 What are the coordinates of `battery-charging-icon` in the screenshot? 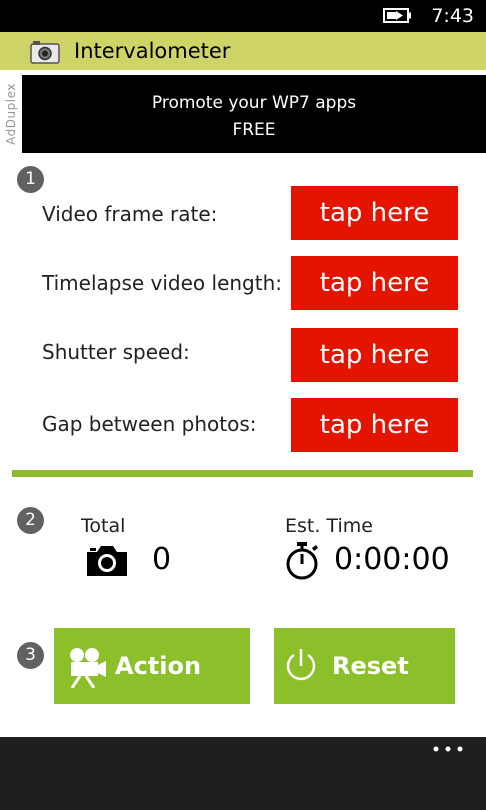 It's located at (397, 15).